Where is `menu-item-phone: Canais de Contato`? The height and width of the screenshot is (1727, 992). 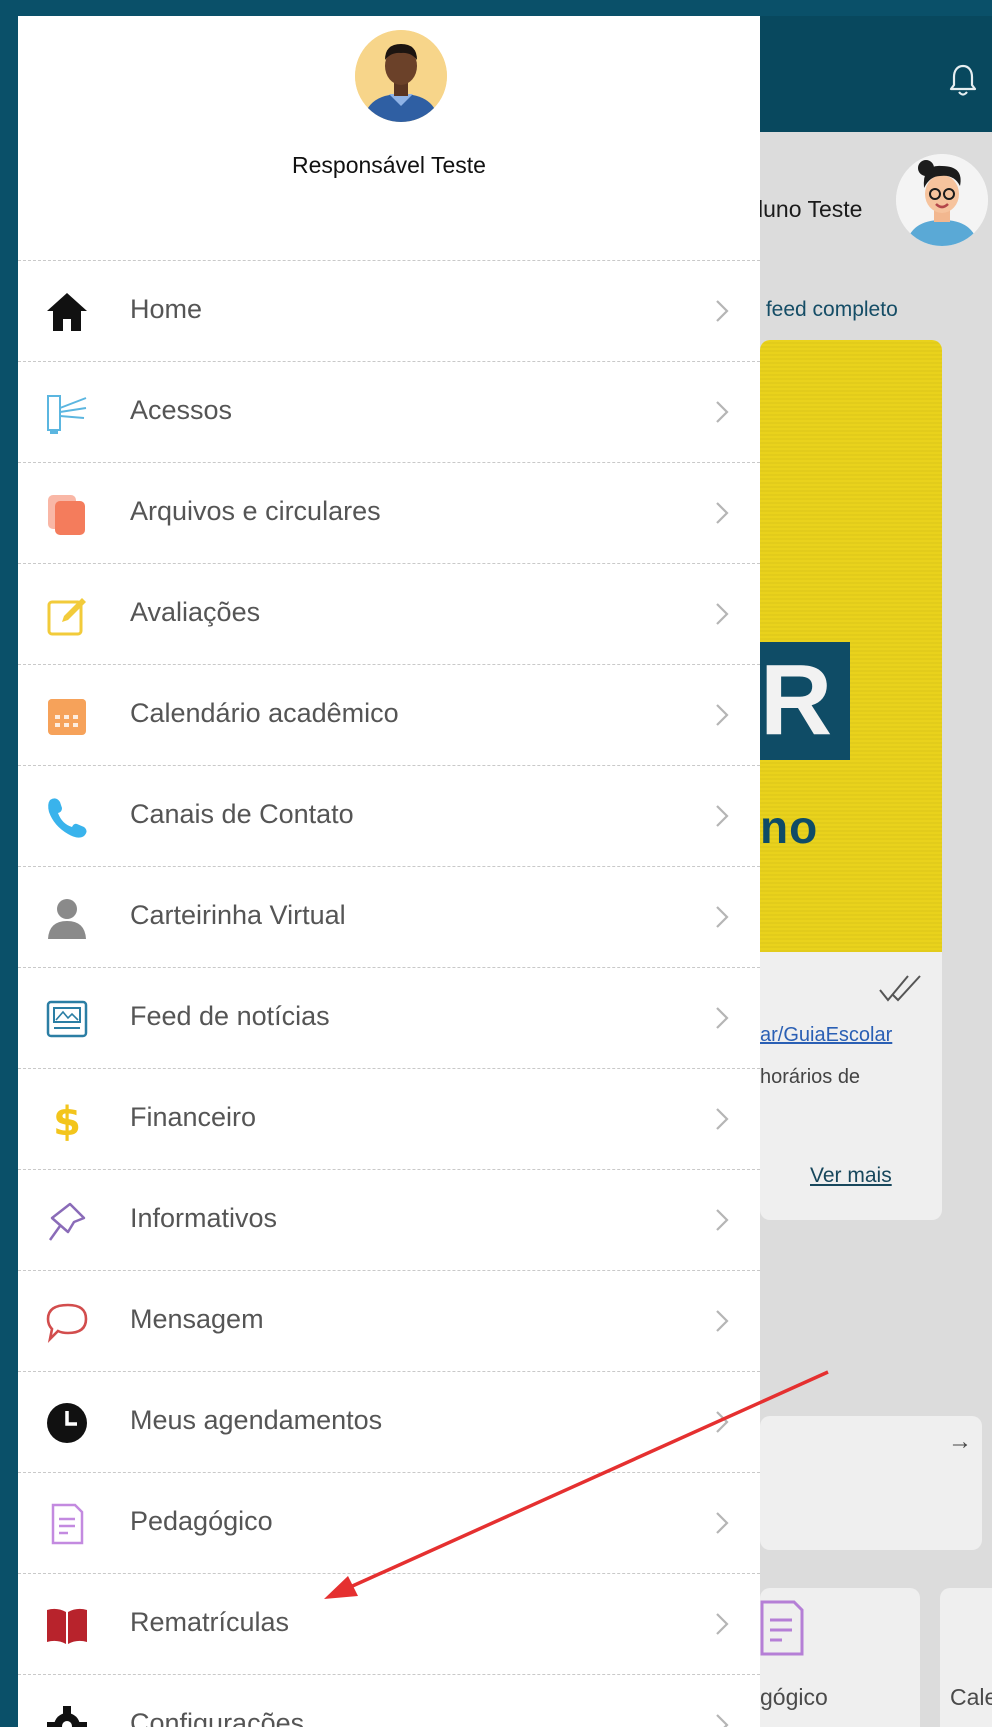 menu-item-phone: Canais de Contato is located at coordinates (389, 815).